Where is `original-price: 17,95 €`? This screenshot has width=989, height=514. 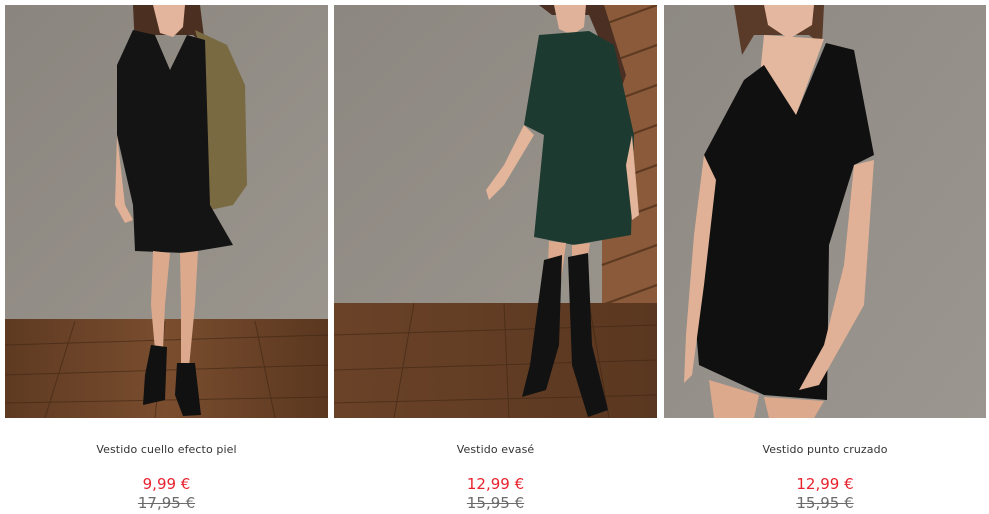
original-price: 17,95 € is located at coordinates (166, 503).